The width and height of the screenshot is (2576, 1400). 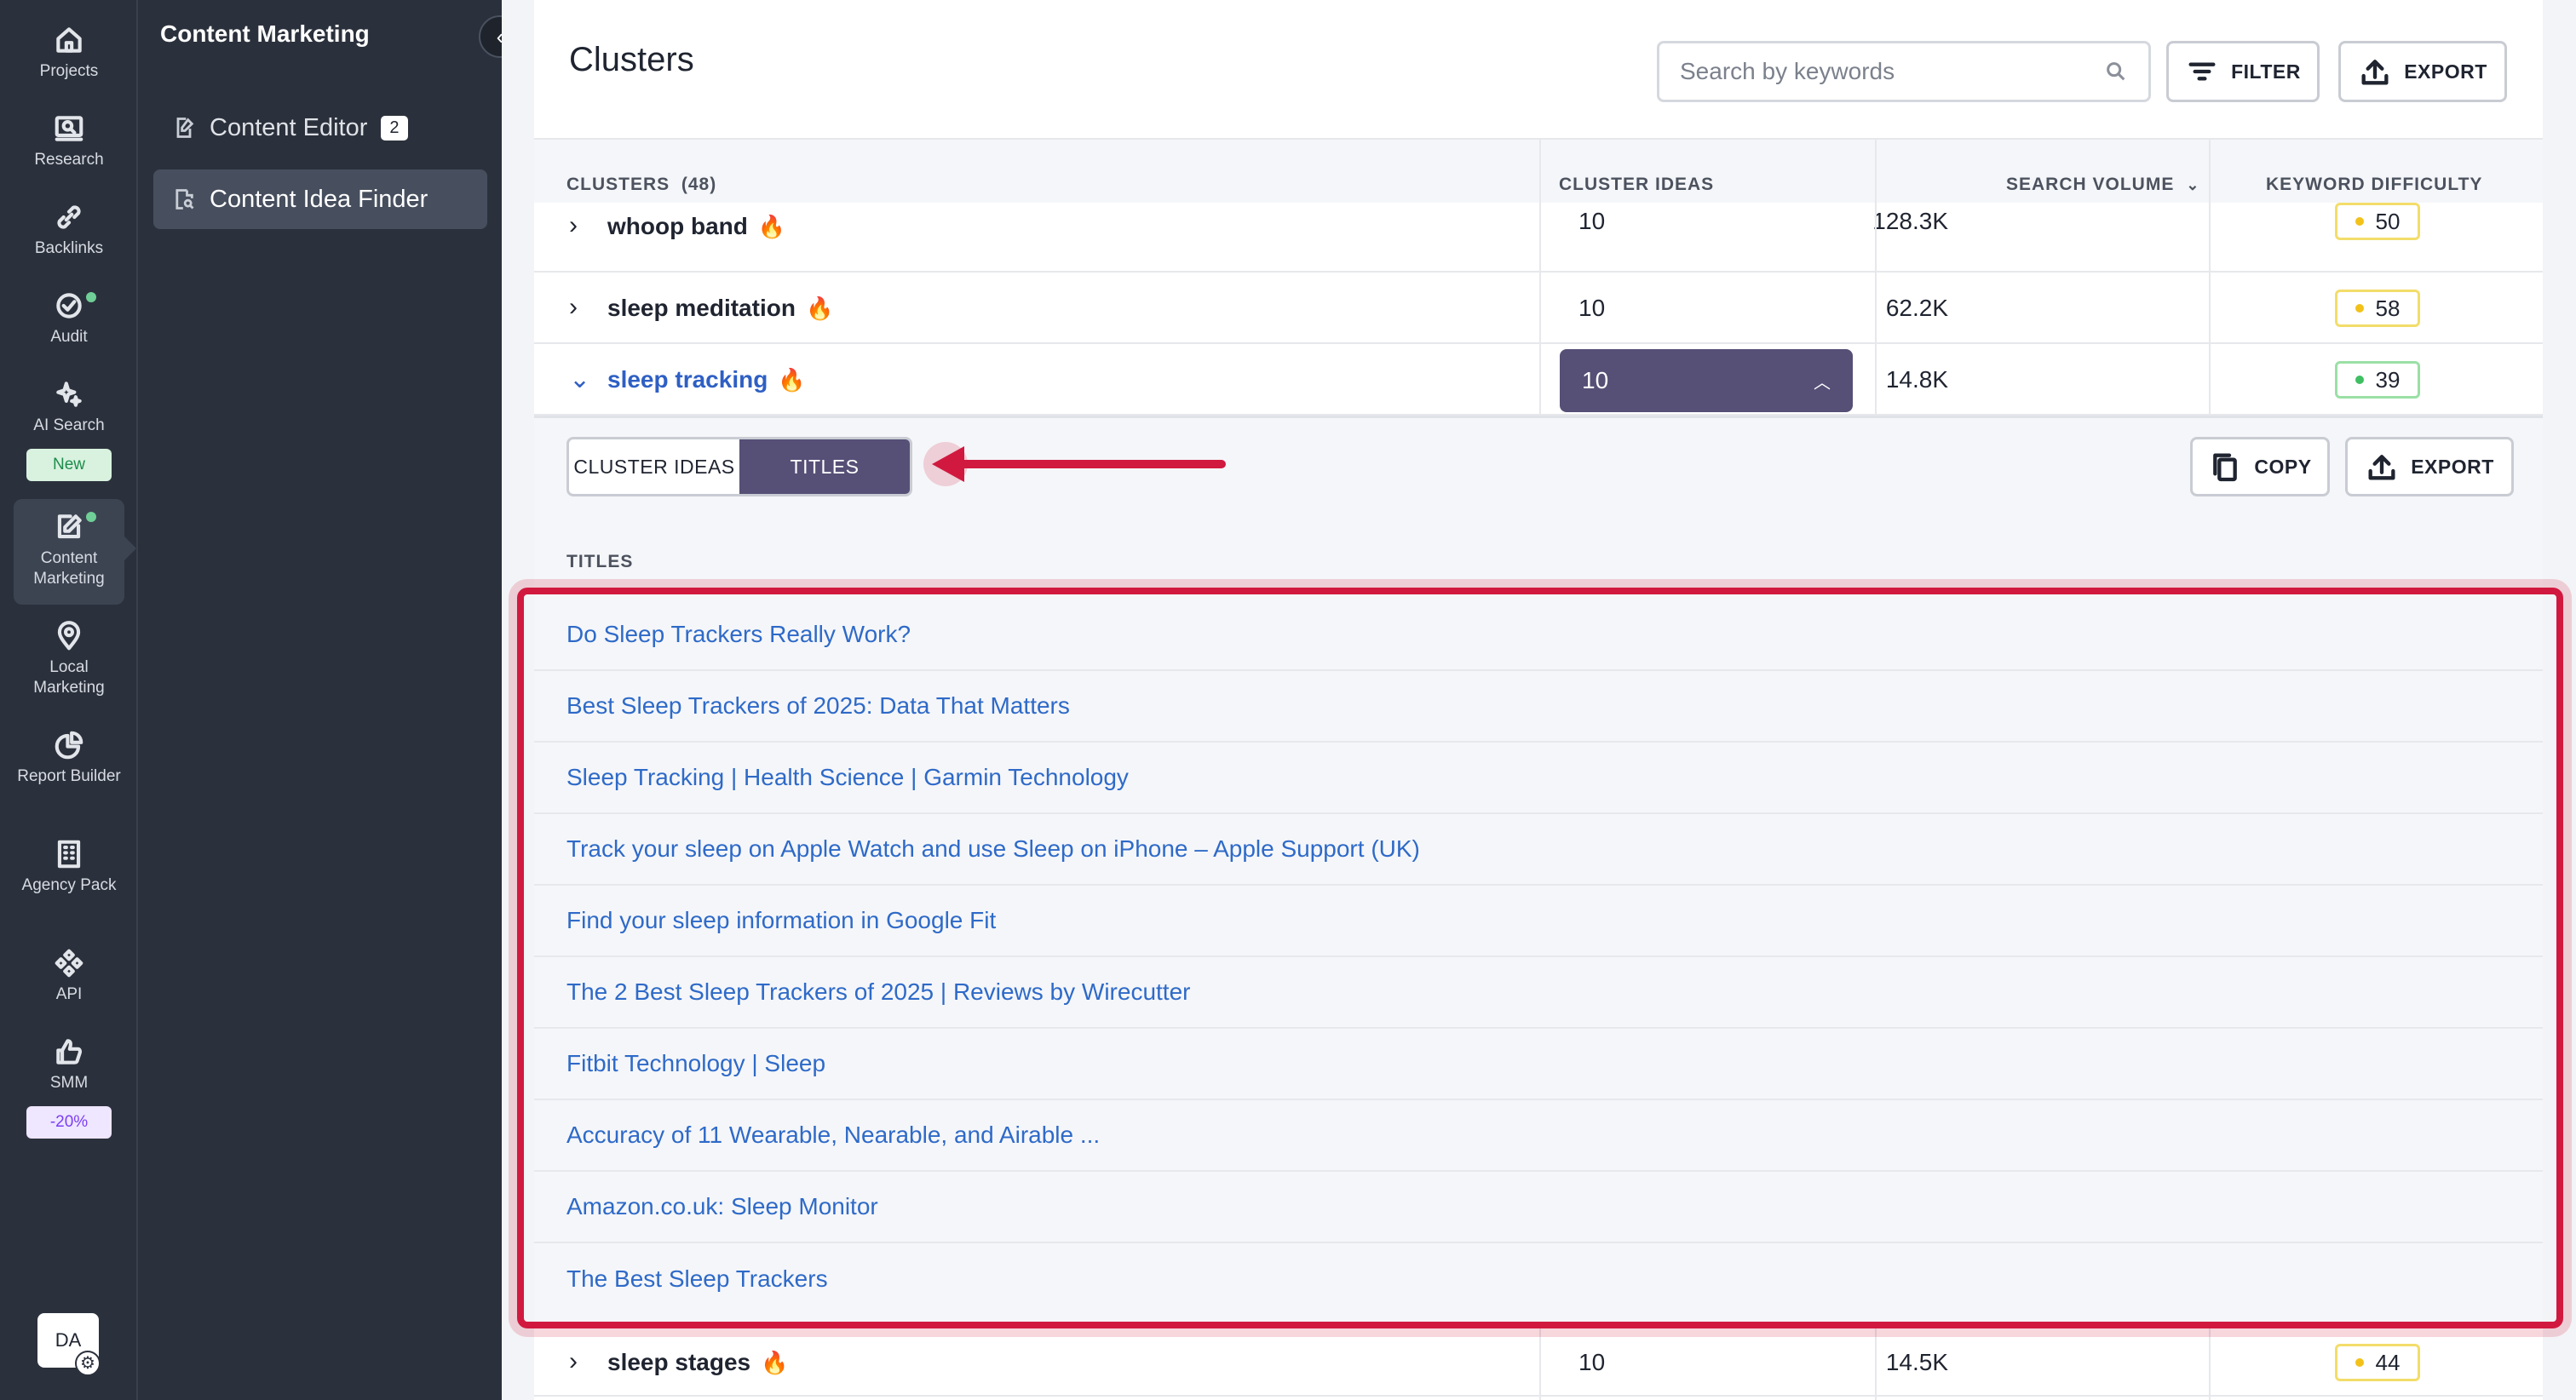 What do you see at coordinates (69, 994) in the screenshot?
I see `rail-label: API` at bounding box center [69, 994].